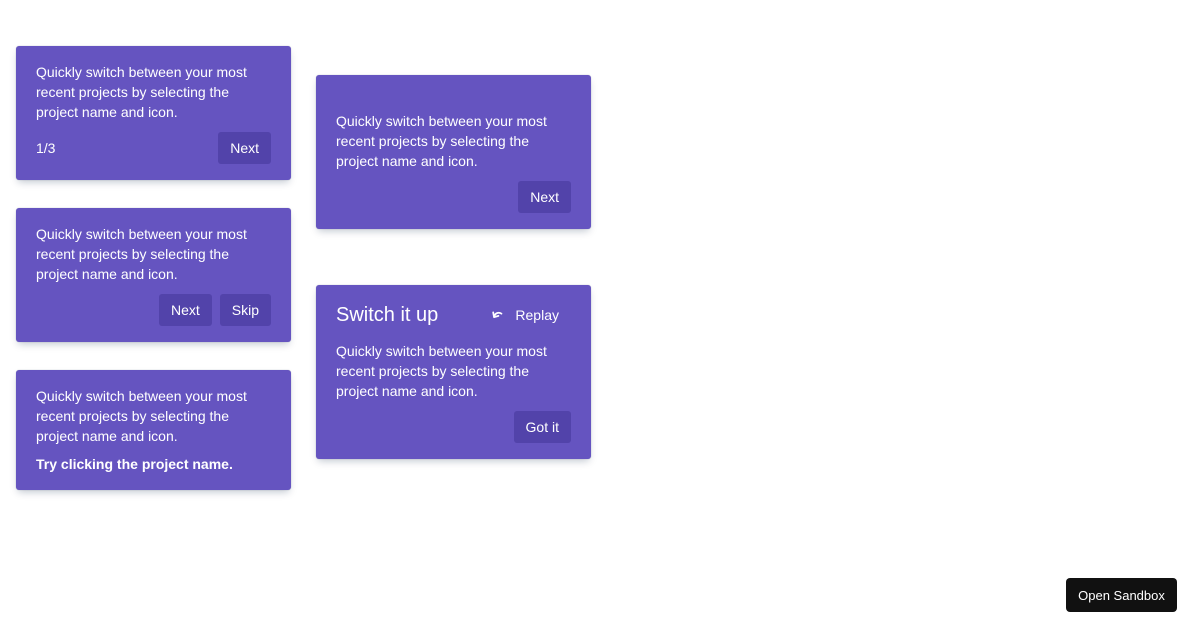 The image size is (1200, 630). I want to click on replay-label: Replay, so click(537, 315).